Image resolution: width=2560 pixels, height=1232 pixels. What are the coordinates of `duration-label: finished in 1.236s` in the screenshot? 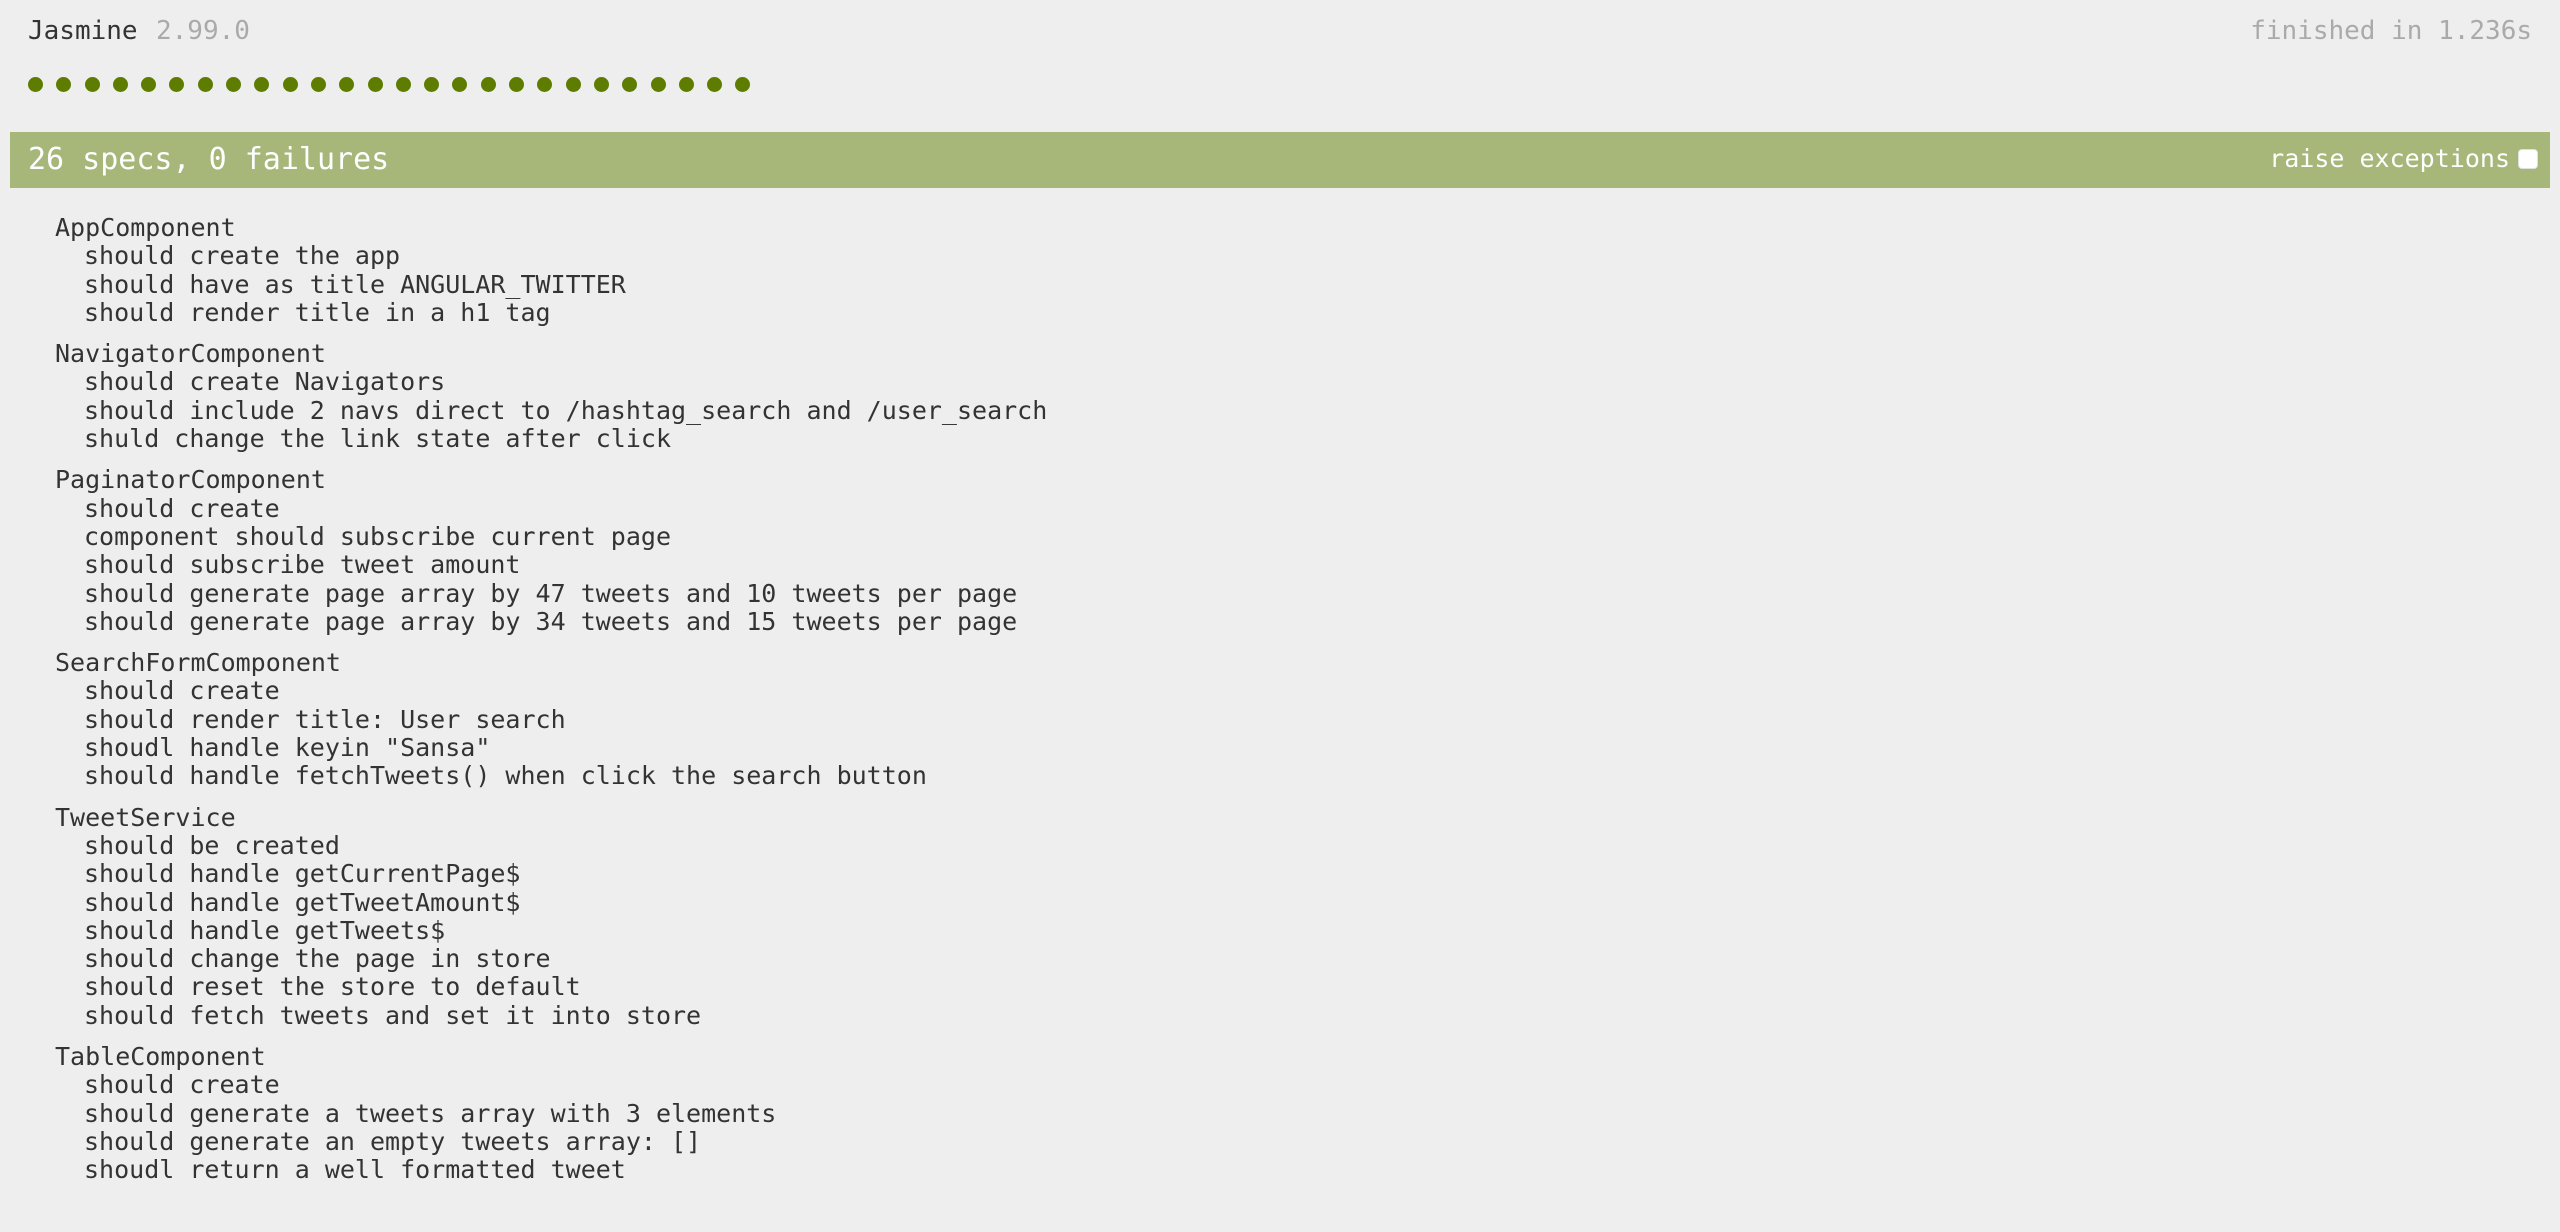 It's located at (2391, 31).